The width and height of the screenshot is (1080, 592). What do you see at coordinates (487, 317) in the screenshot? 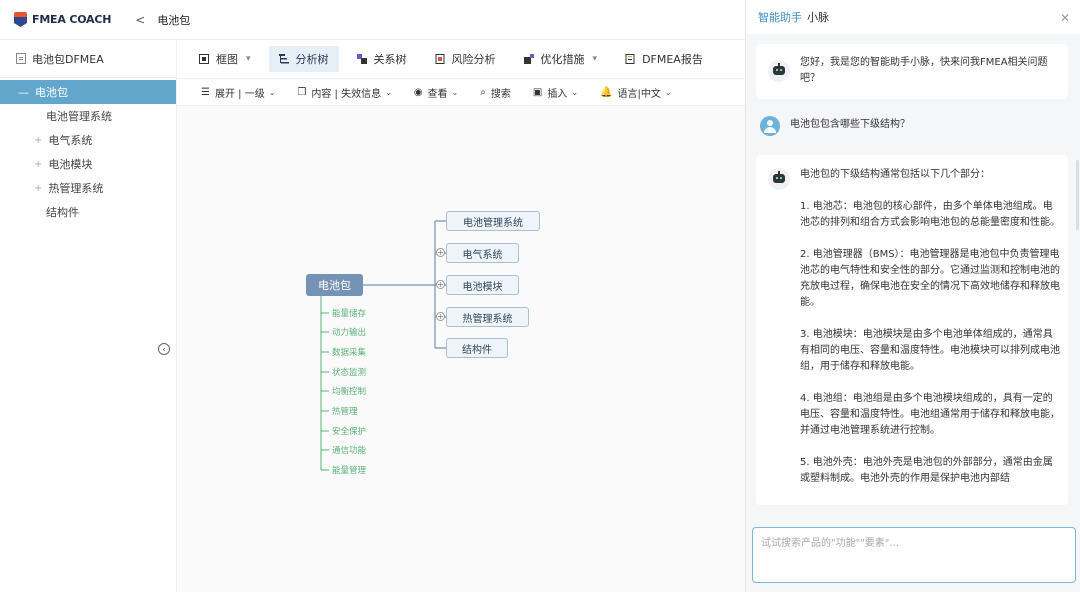
I see `mindmap-node-thermal: 热管理系统` at bounding box center [487, 317].